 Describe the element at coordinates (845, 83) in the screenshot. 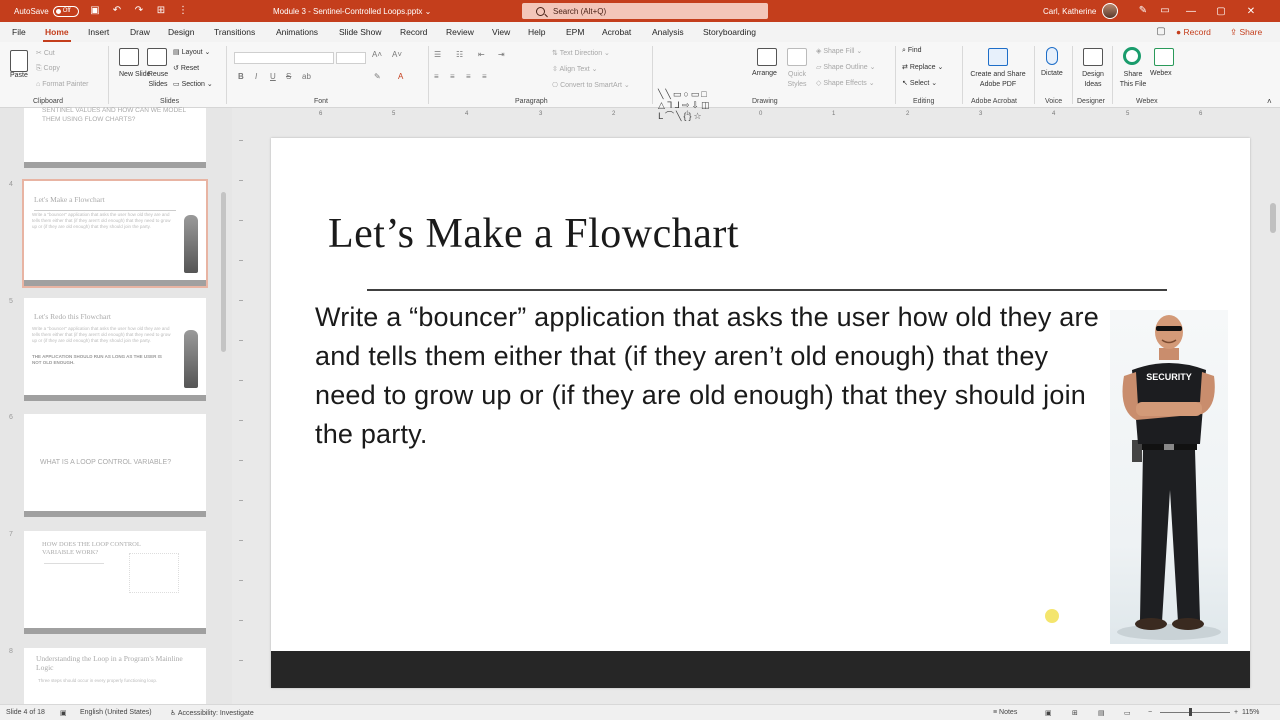

I see `shape-effects-button: ◇ Shape Effects ⌄` at that location.